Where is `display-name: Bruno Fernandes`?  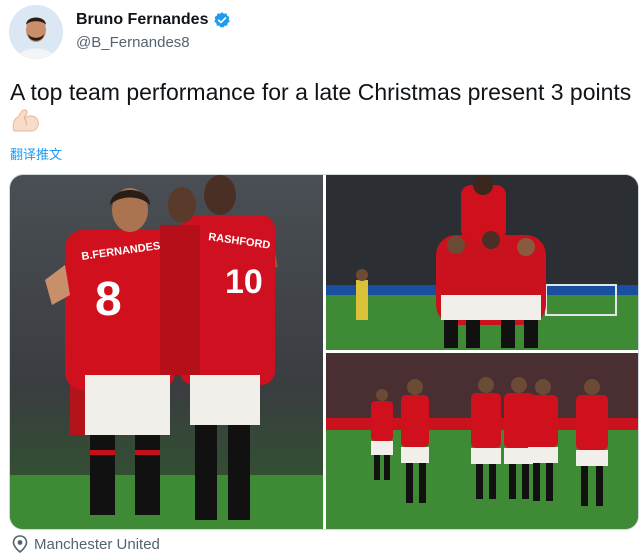 display-name: Bruno Fernandes is located at coordinates (142, 20).